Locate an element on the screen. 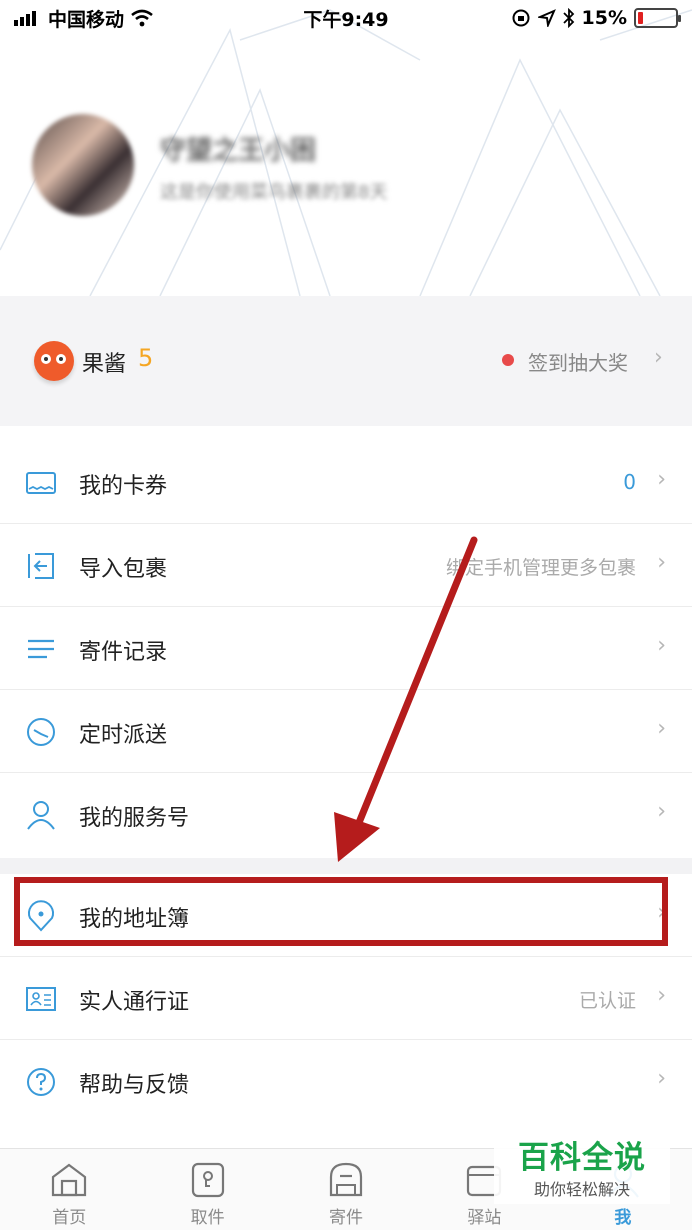 This screenshot has height=1230, width=692. pickup-icon is located at coordinates (207, 1180).